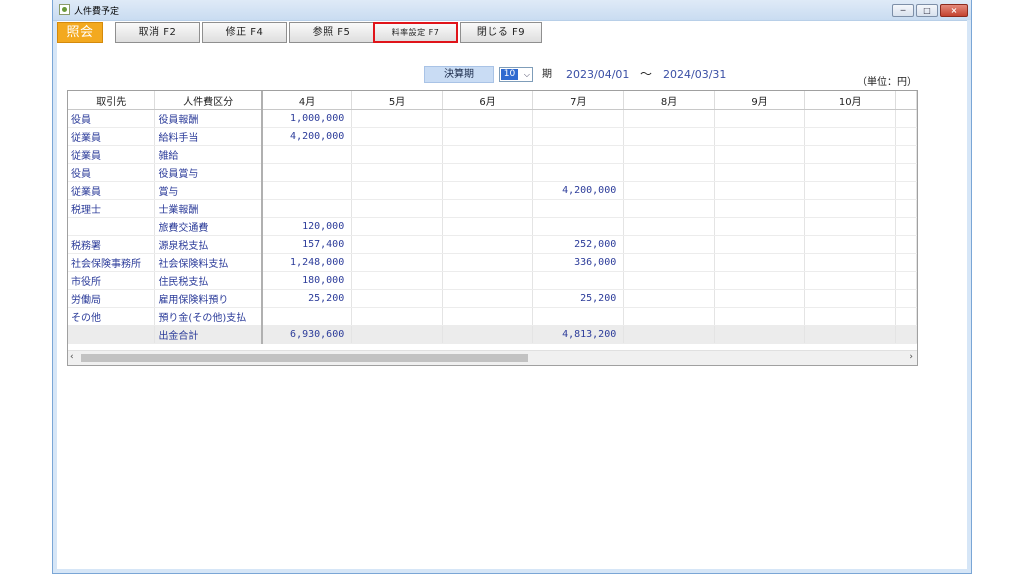  What do you see at coordinates (244, 32) in the screenshot?
I see `modify-f4-button: 修正 F4` at bounding box center [244, 32].